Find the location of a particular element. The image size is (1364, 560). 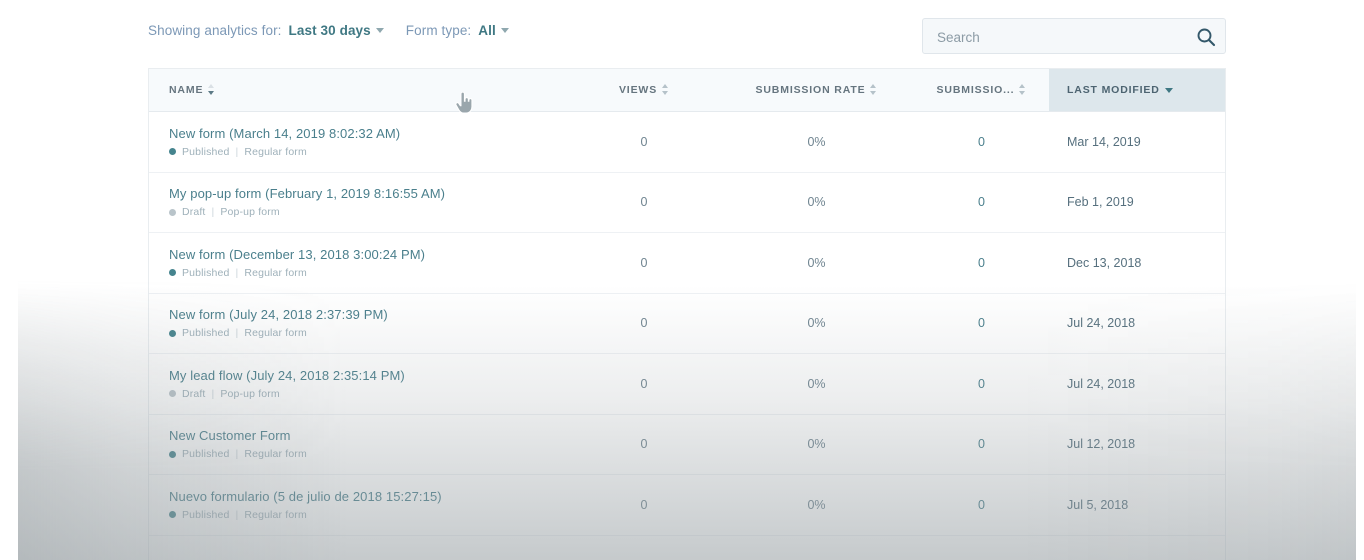

column-header-submission-rate: SUBMISSION RATE is located at coordinates (816, 90).